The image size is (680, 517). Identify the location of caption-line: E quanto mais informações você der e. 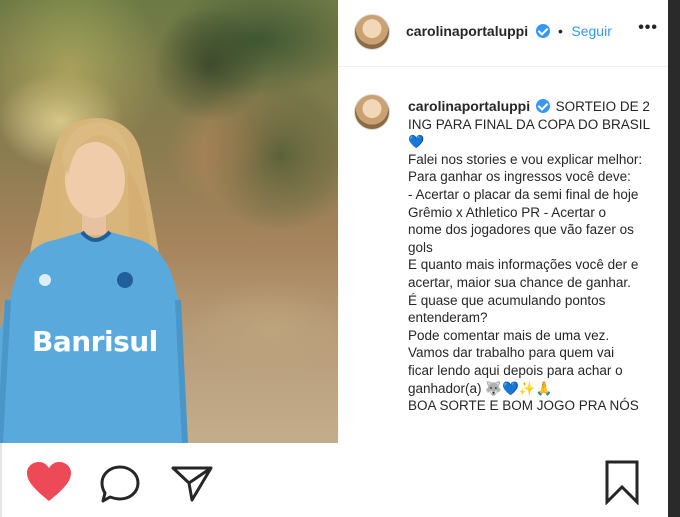
(523, 265).